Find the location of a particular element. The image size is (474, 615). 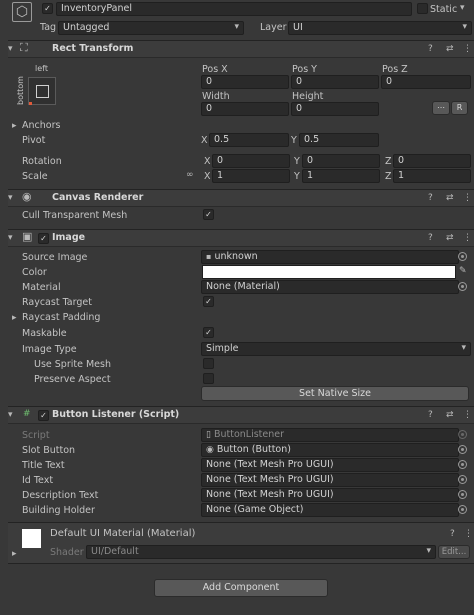

scale-z-field: 1 is located at coordinates (432, 176).